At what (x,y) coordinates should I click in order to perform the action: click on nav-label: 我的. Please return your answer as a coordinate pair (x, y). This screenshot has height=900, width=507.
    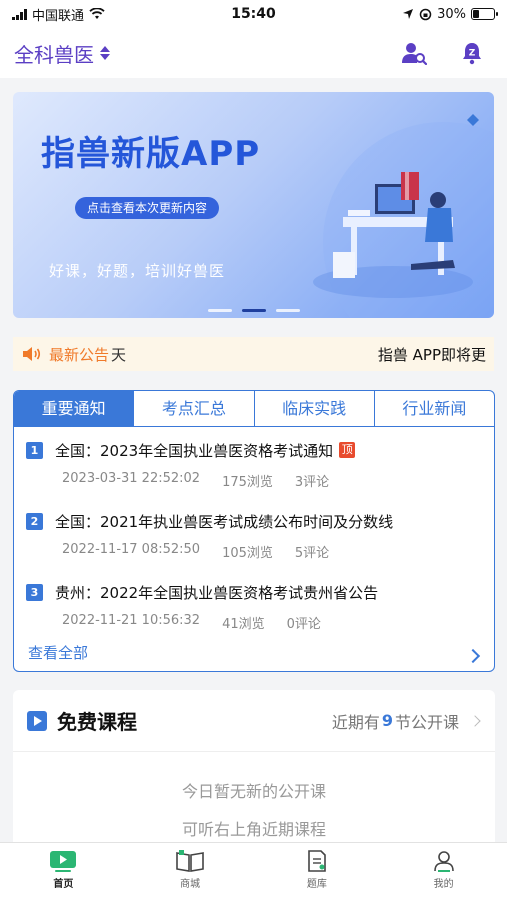
    Looking at the image, I should click on (443, 884).